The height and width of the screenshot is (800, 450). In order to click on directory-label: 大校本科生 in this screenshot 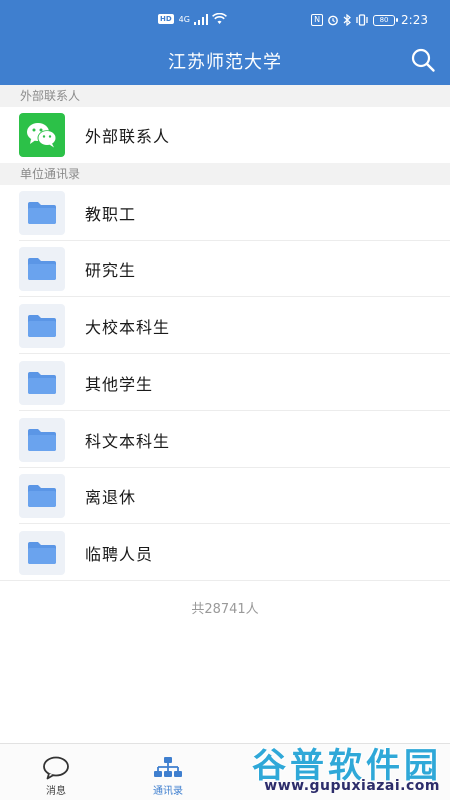, I will do `click(128, 327)`.